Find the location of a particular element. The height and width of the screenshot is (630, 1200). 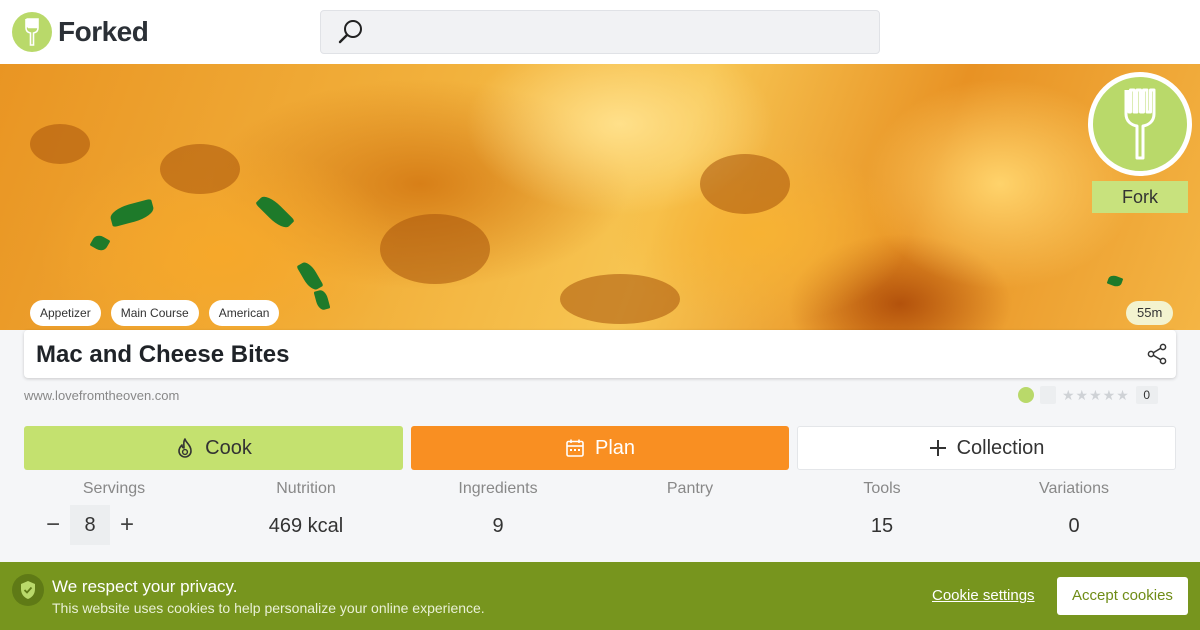

calendar-icon is located at coordinates (575, 448).